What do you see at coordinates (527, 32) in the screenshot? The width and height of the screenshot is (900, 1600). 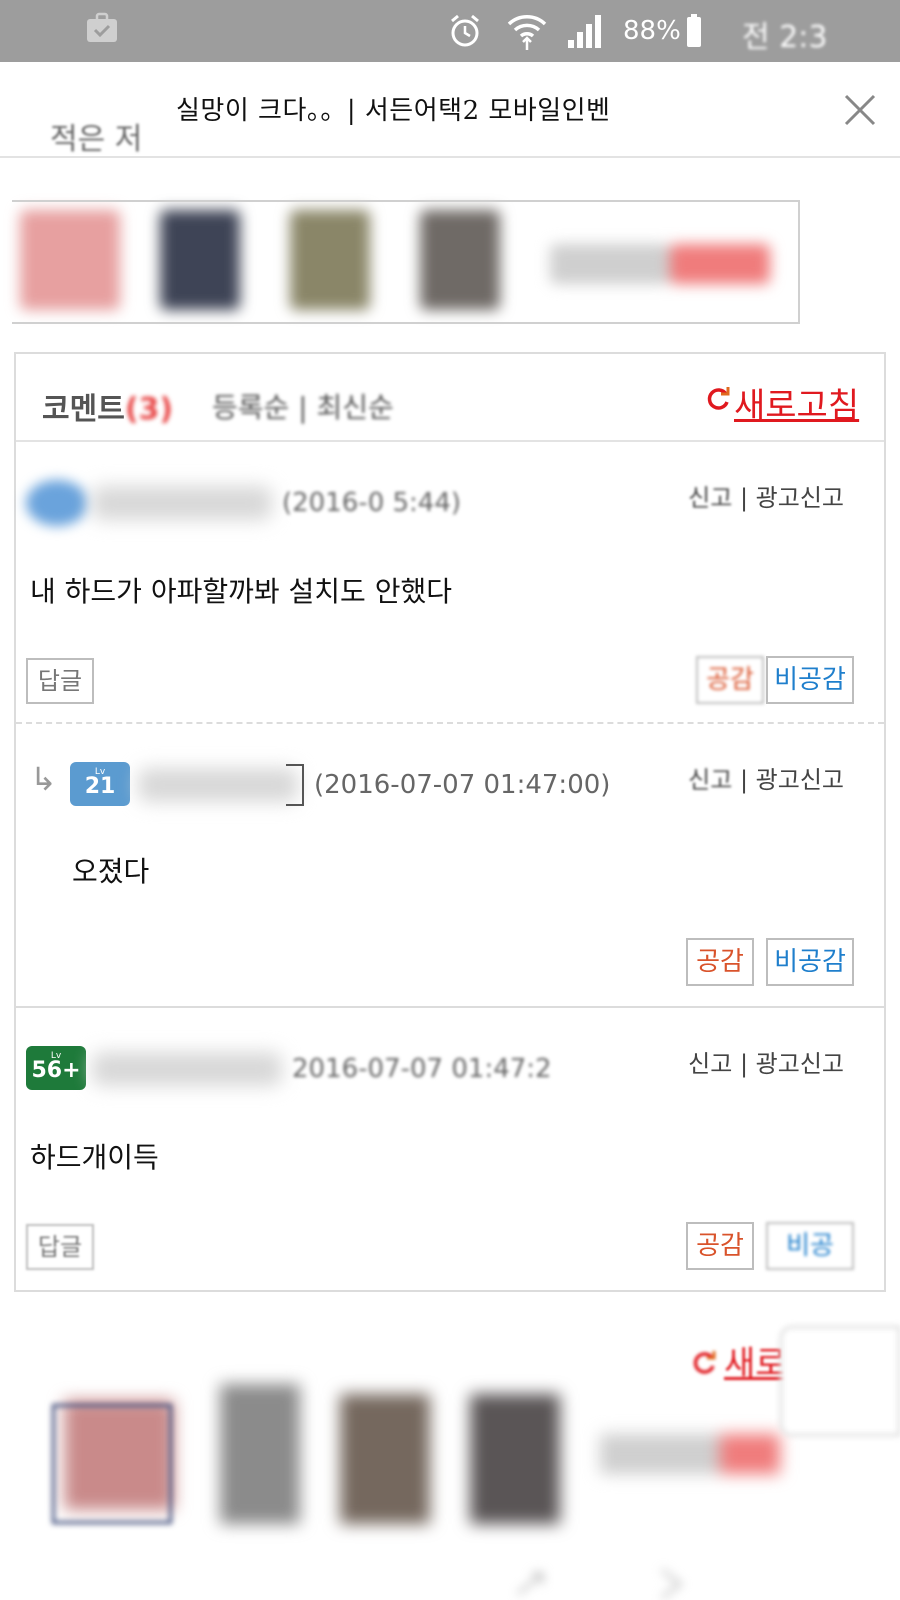 I see `wifi-icon` at bounding box center [527, 32].